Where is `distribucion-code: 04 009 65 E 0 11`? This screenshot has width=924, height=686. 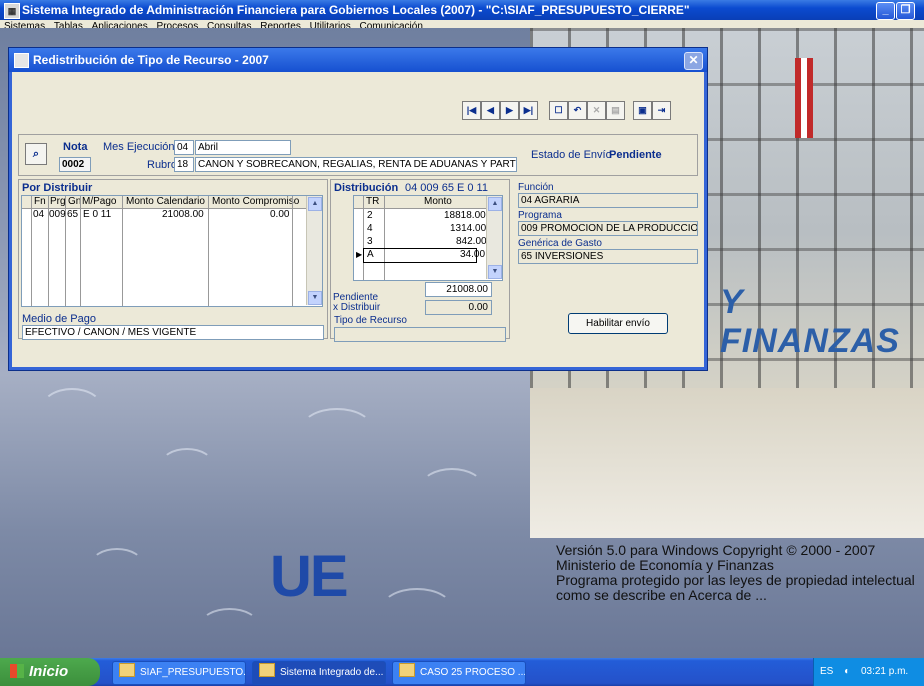 distribucion-code: 04 009 65 E 0 11 is located at coordinates (446, 188).